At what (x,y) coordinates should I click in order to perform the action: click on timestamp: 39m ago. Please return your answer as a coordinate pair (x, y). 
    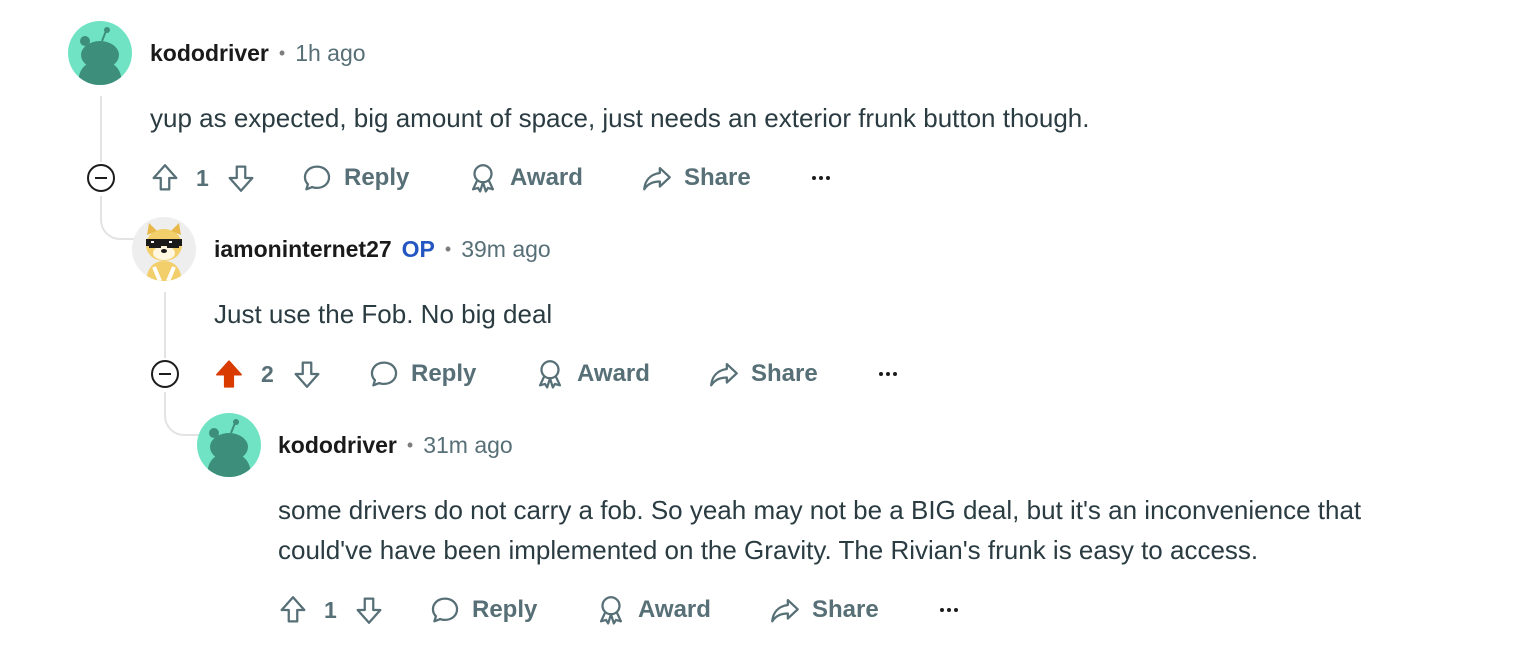
    Looking at the image, I should click on (506, 249).